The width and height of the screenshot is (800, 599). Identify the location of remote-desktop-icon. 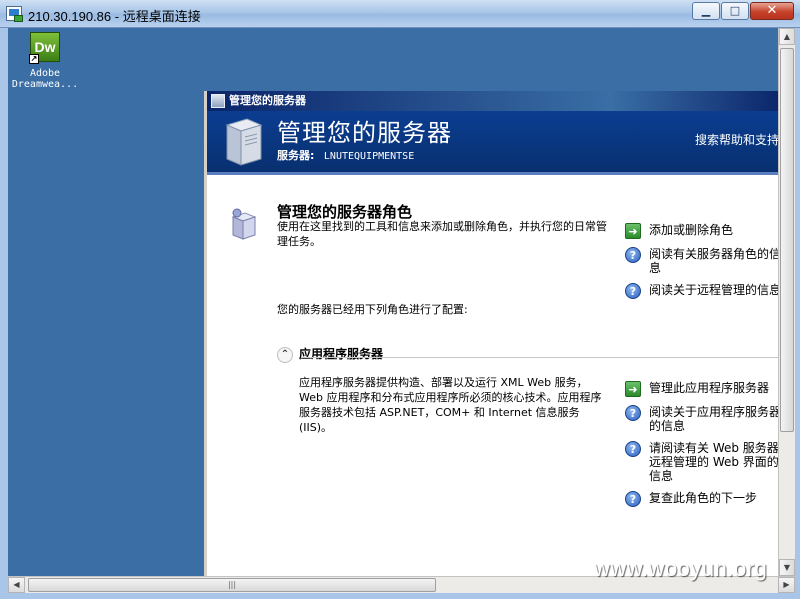
(14, 14).